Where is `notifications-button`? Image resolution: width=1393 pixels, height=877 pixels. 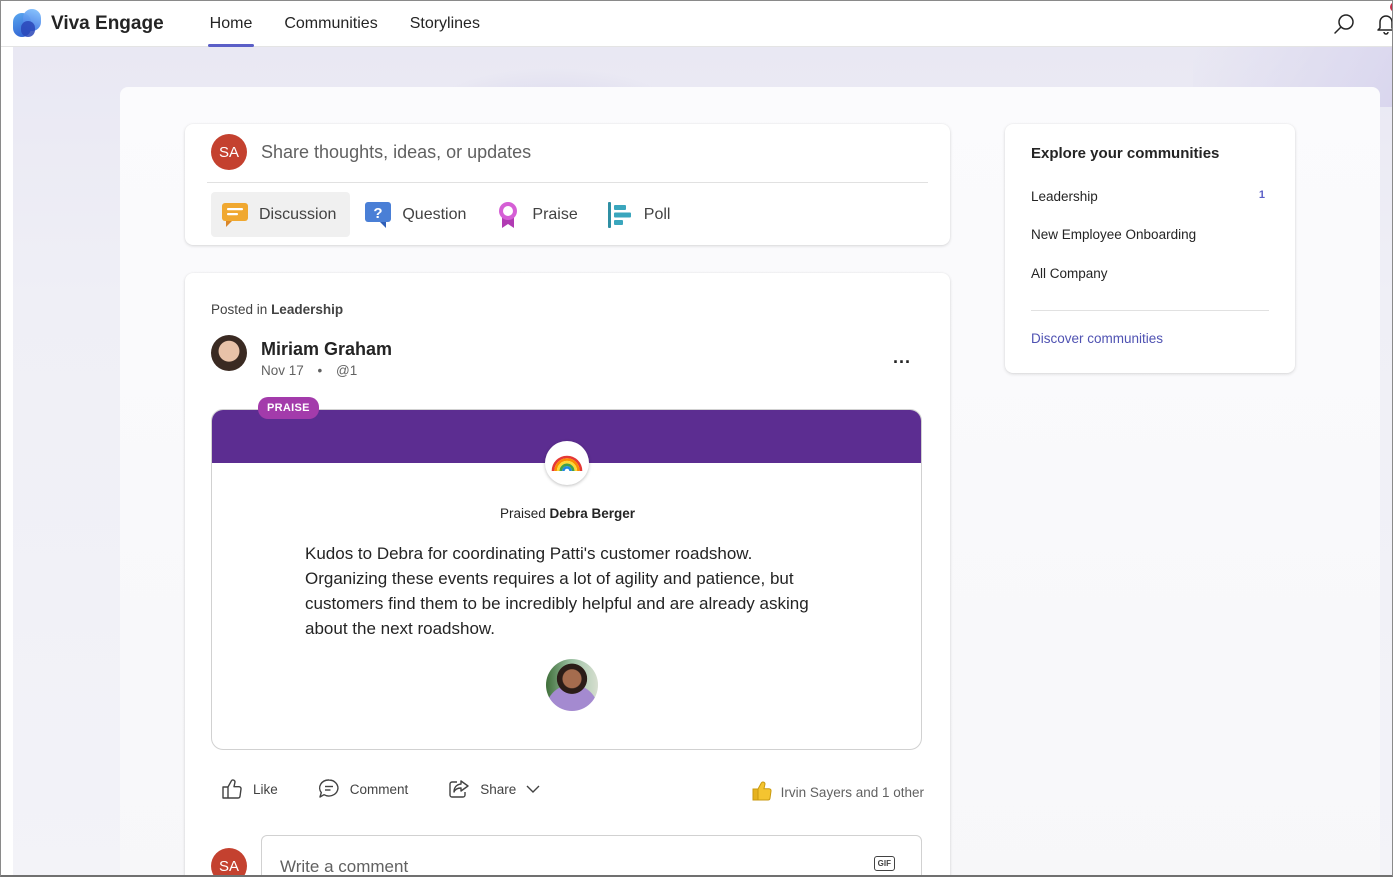
notifications-button is located at coordinates (1383, 19).